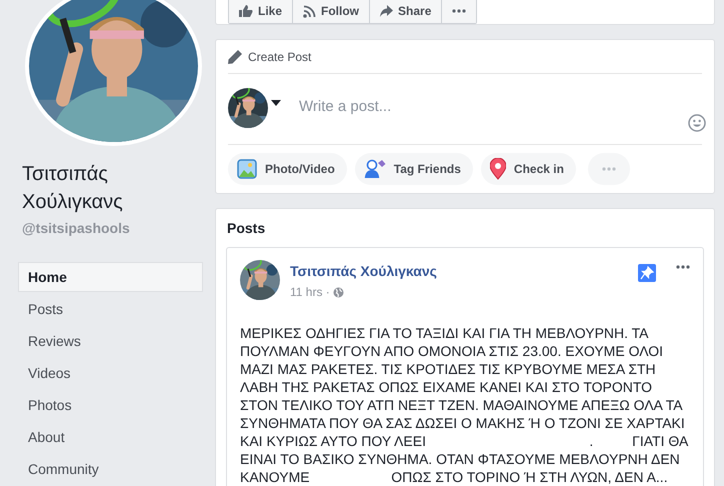 This screenshot has height=486, width=724. What do you see at coordinates (110, 277) in the screenshot?
I see `nav-item: Home` at bounding box center [110, 277].